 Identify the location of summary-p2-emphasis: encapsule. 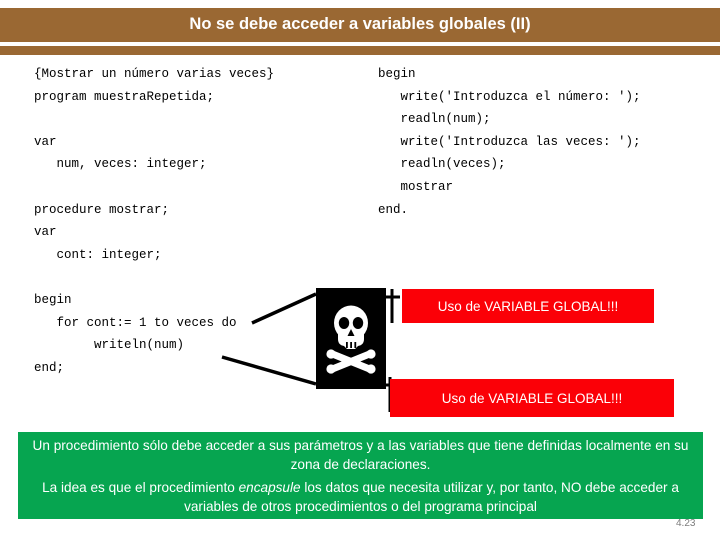
(269, 487).